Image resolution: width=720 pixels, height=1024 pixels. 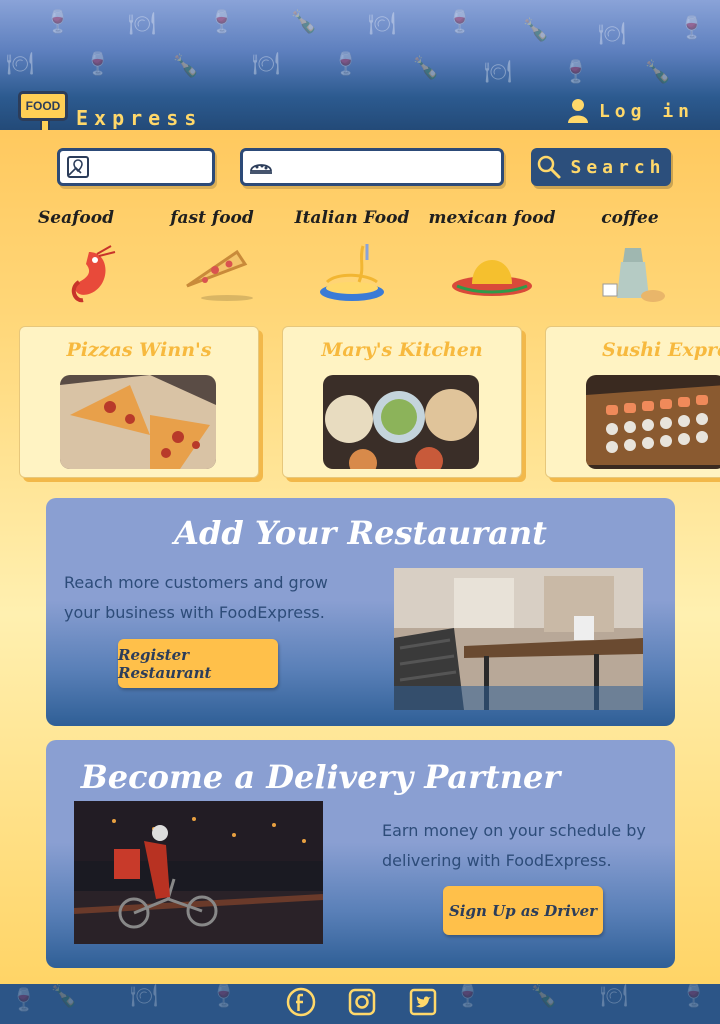 What do you see at coordinates (402, 350) in the screenshot?
I see `restaurant-name: Mary's Kitchen` at bounding box center [402, 350].